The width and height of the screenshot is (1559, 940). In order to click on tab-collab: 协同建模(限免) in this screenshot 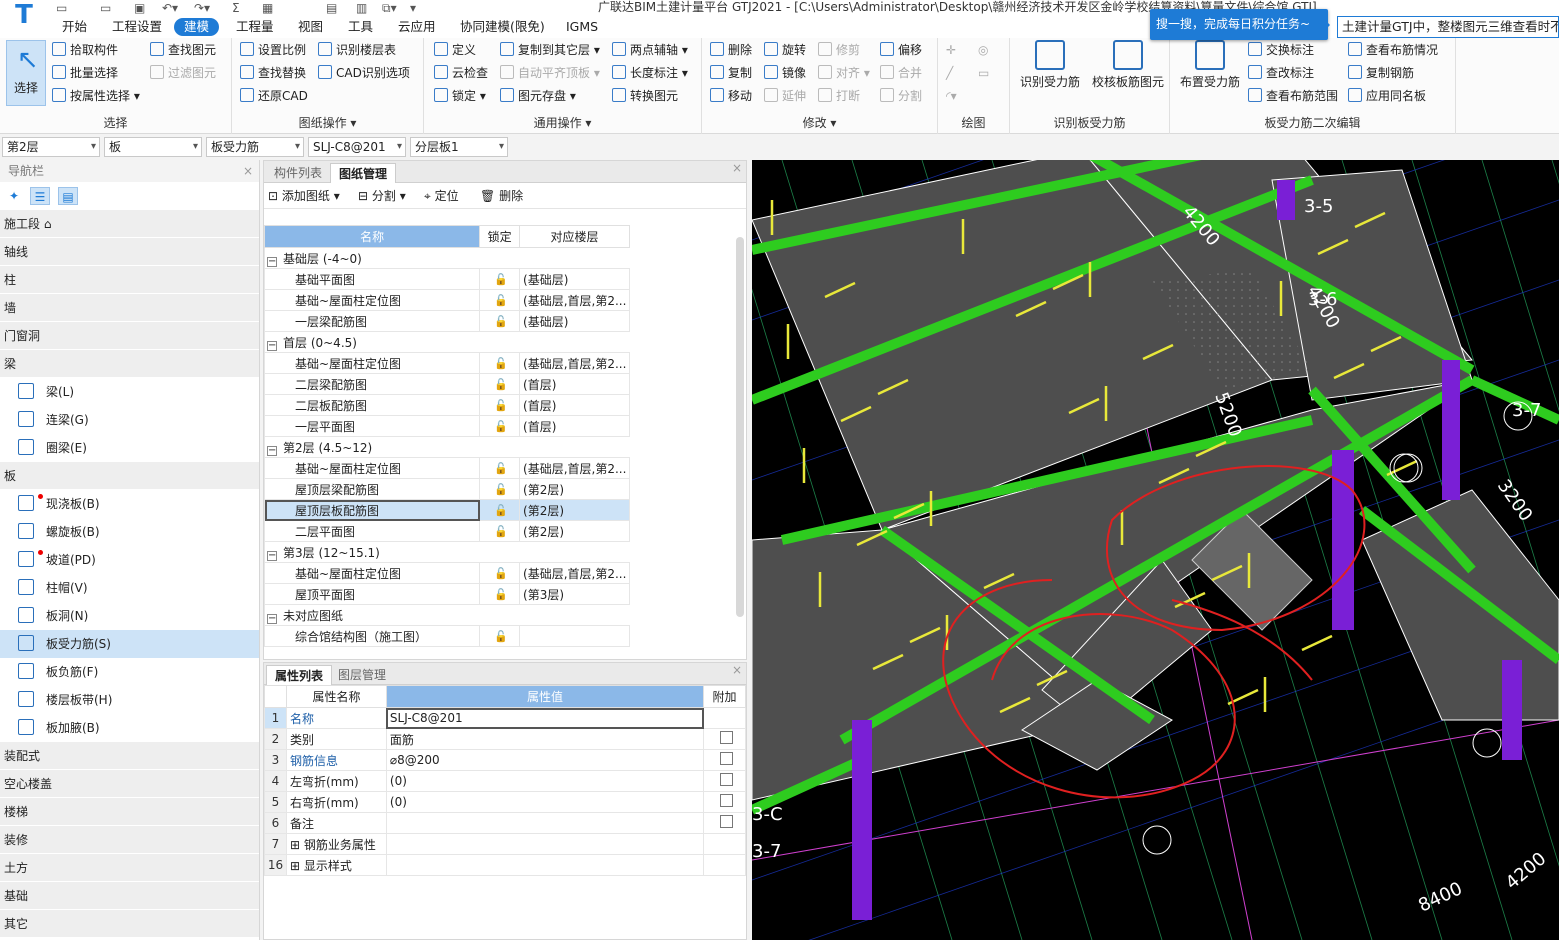, I will do `click(502, 27)`.